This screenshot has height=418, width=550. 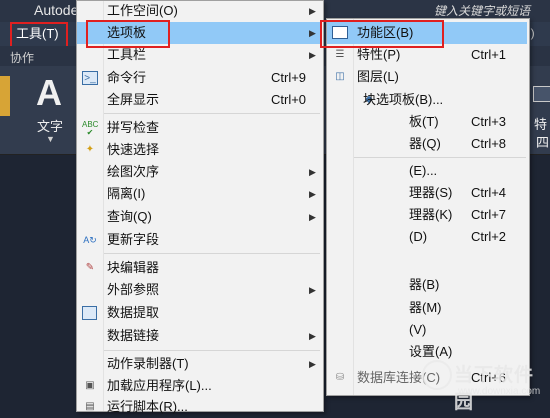 What do you see at coordinates (199, 313) in the screenshot?
I see `menu-item-data-extraction: 数据提取` at bounding box center [199, 313].